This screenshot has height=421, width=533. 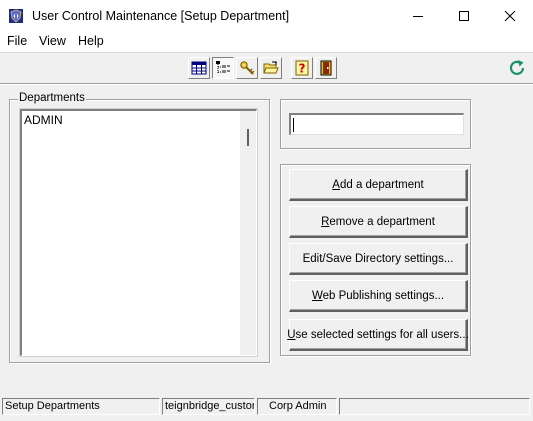 I want to click on status-user: Corp Admin, so click(x=297, y=406).